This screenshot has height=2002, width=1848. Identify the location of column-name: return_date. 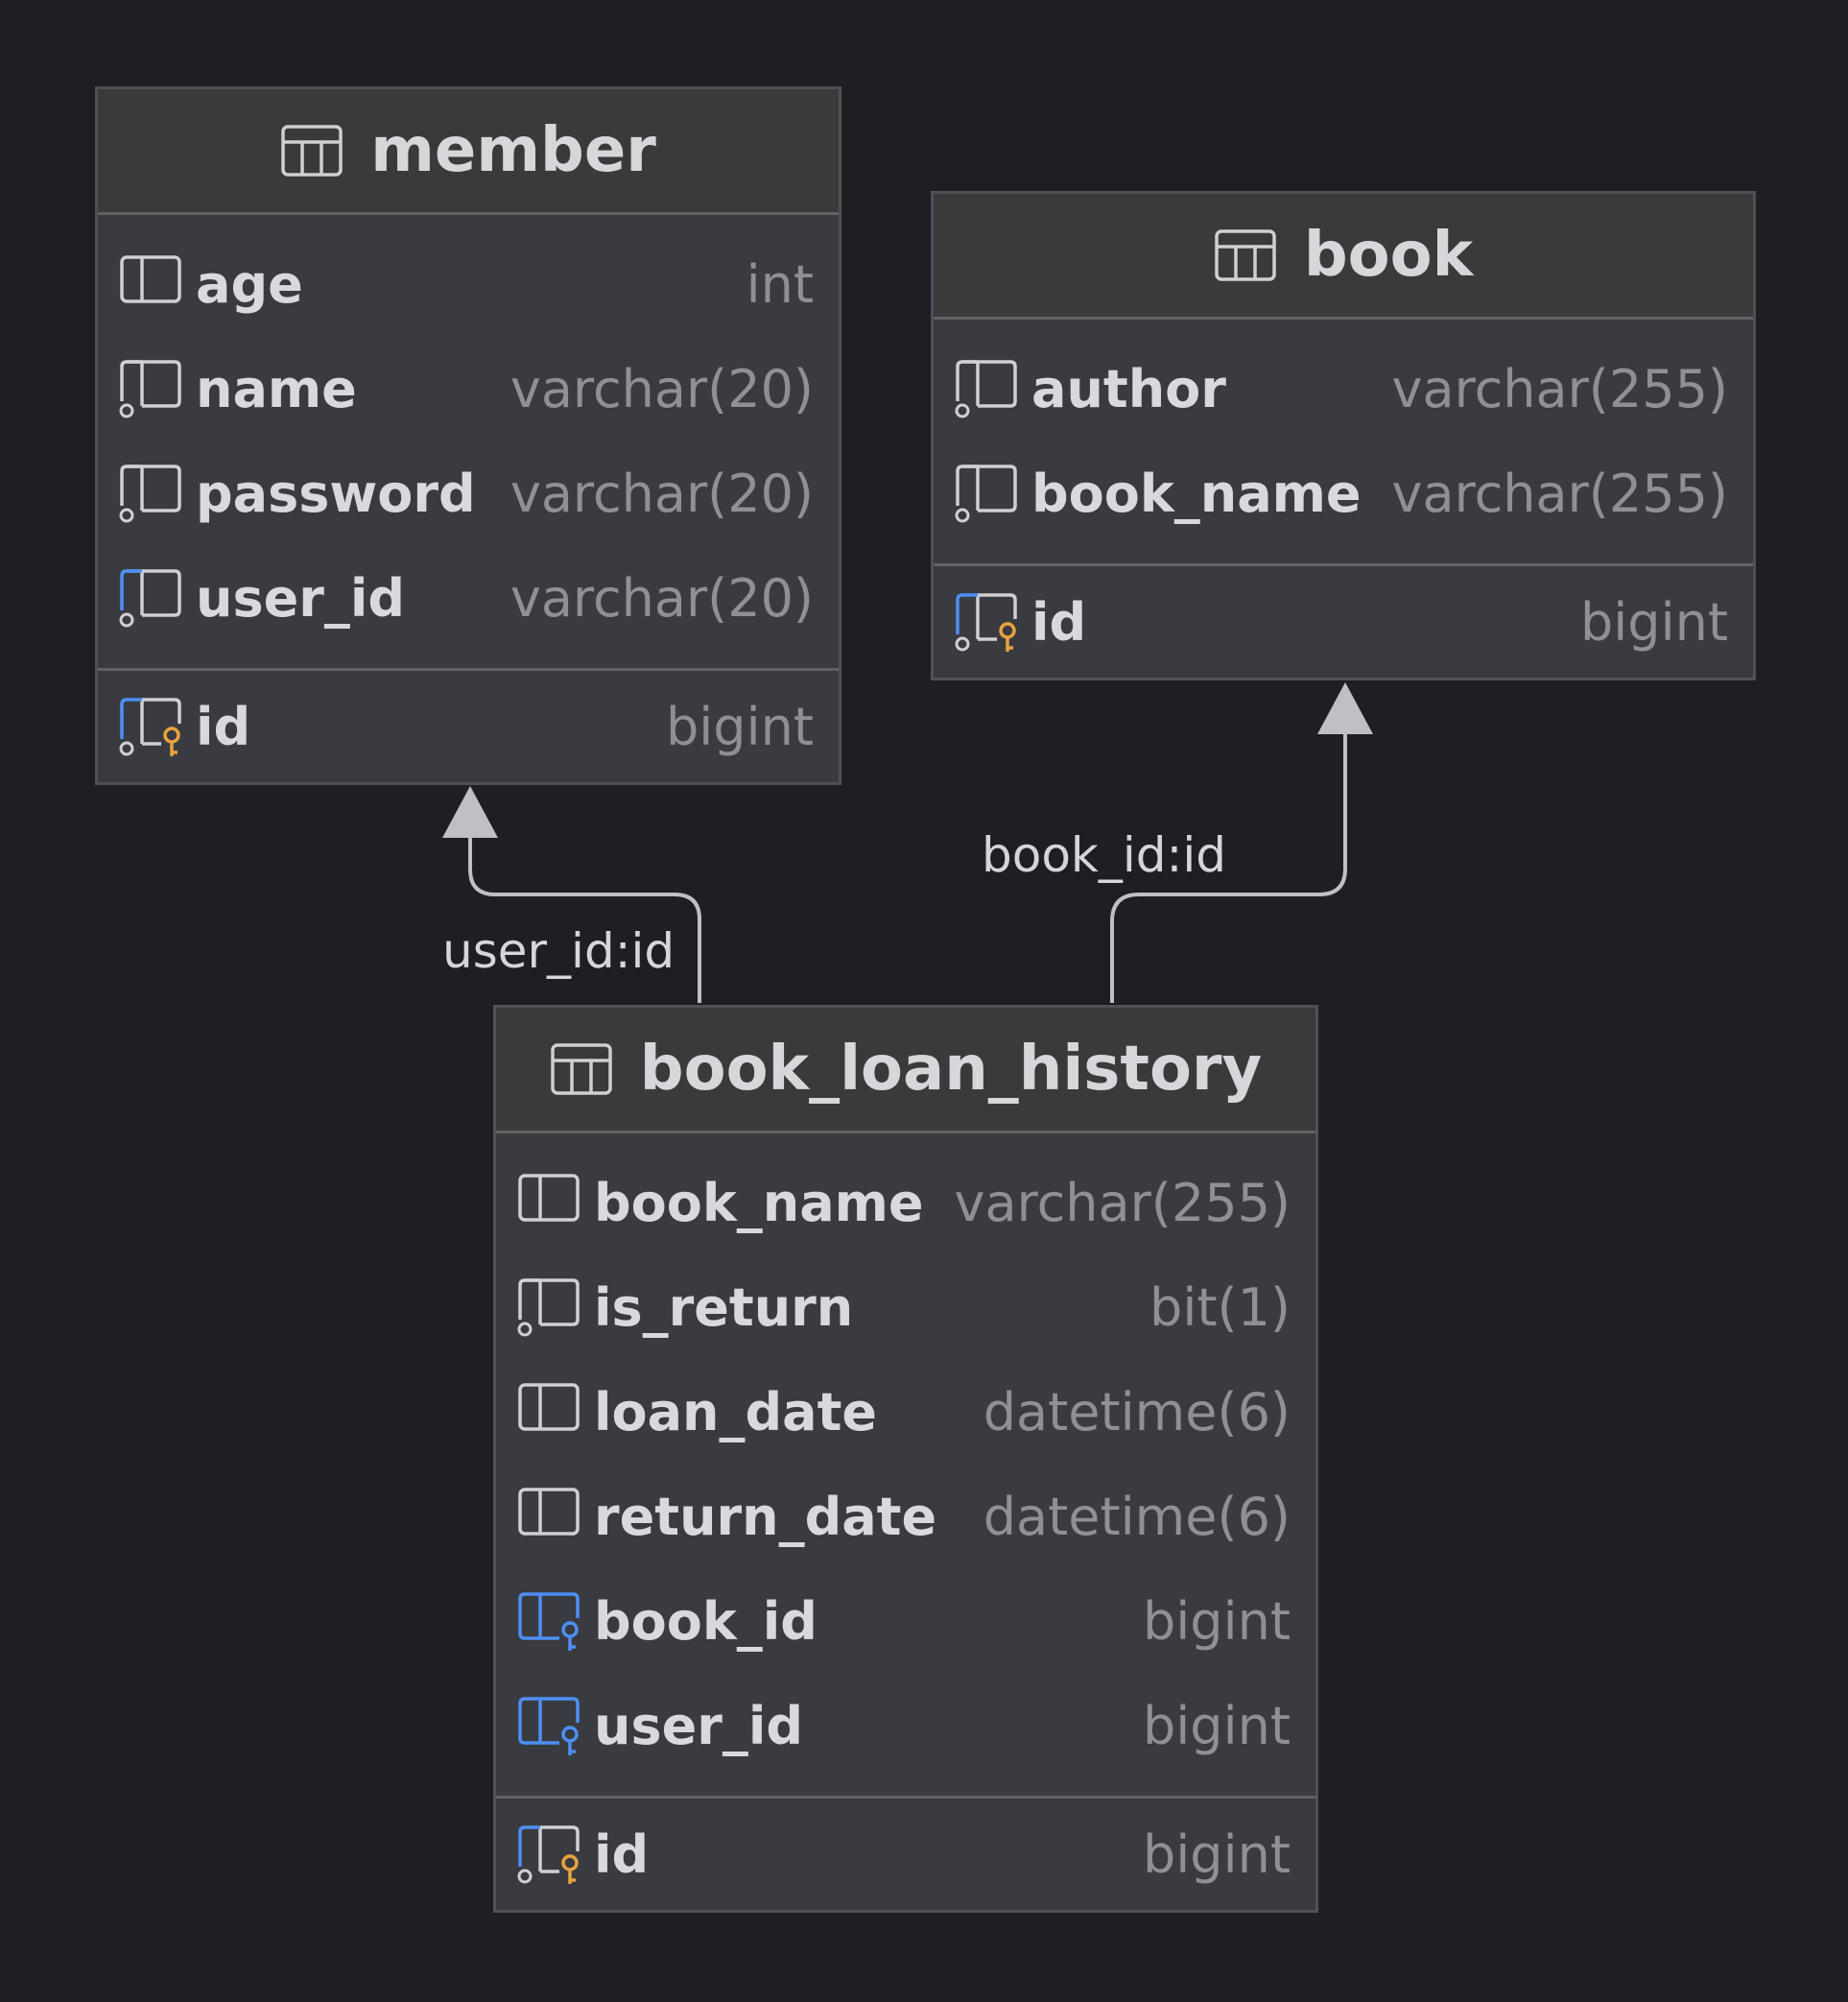
(765, 1517).